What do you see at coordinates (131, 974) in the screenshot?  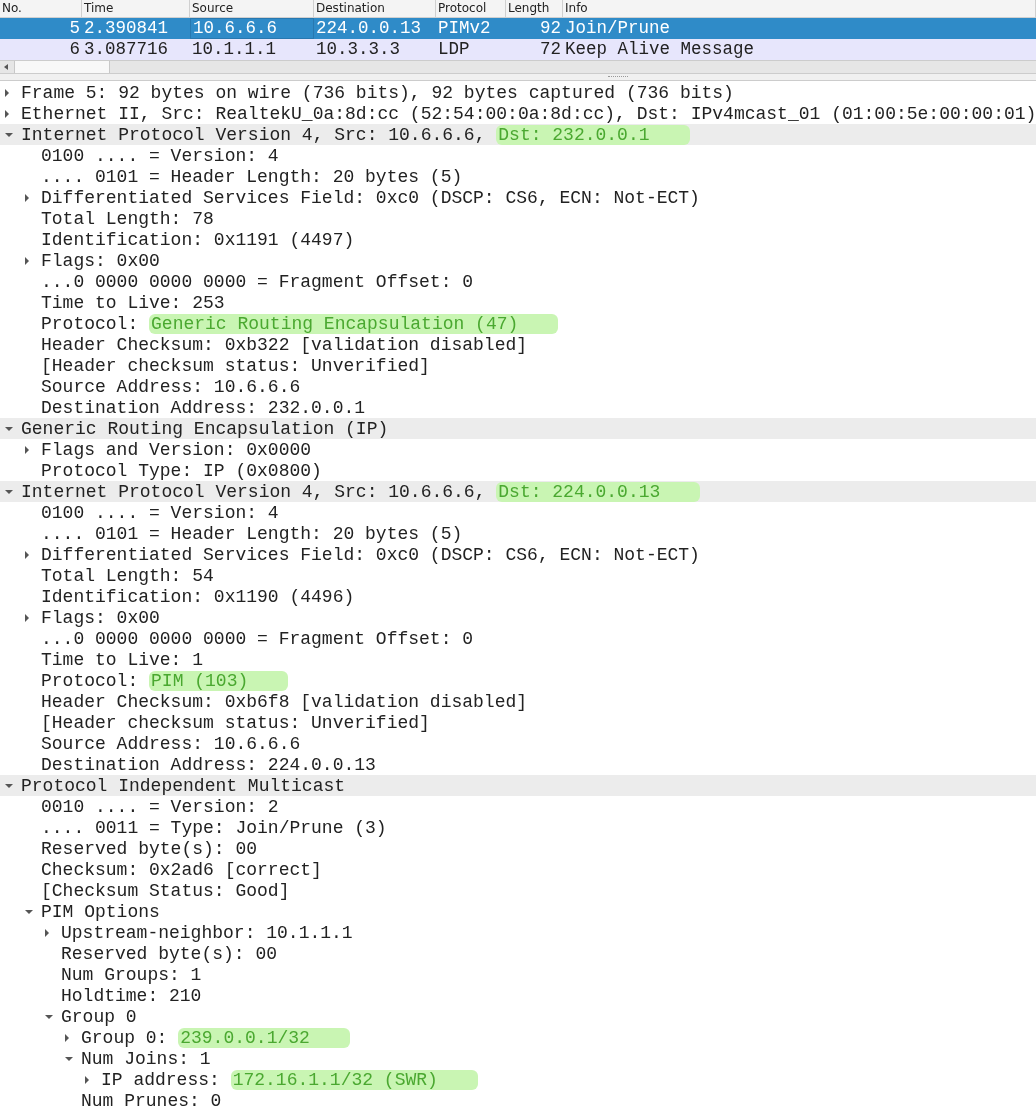 I see `tree-item: Num Groups: 1` at bounding box center [131, 974].